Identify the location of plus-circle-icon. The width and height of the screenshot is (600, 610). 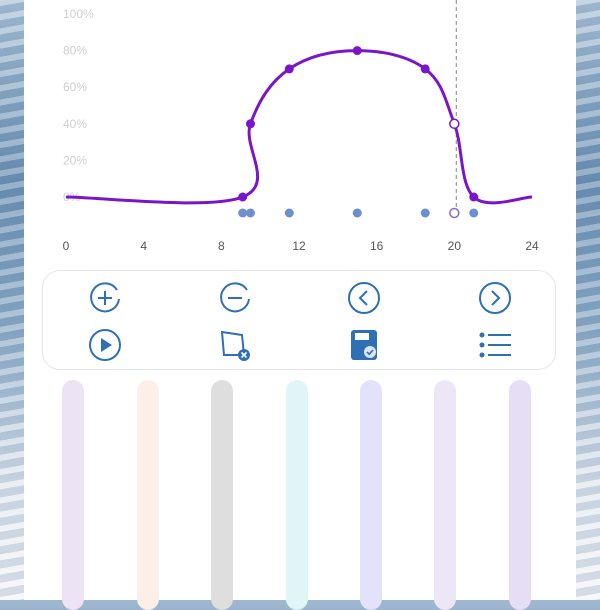
(105, 298).